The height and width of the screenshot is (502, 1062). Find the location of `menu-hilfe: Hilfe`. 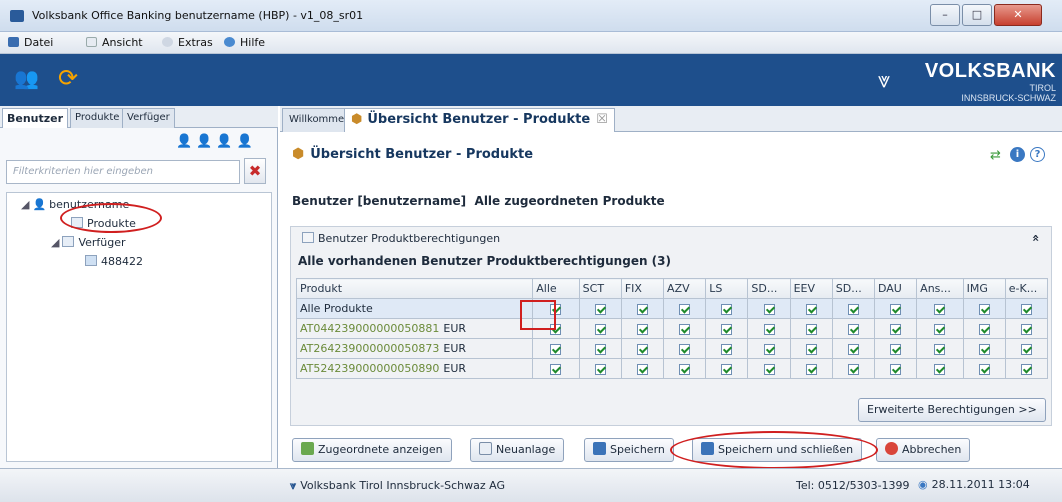

menu-hilfe: Hilfe is located at coordinates (244, 42).